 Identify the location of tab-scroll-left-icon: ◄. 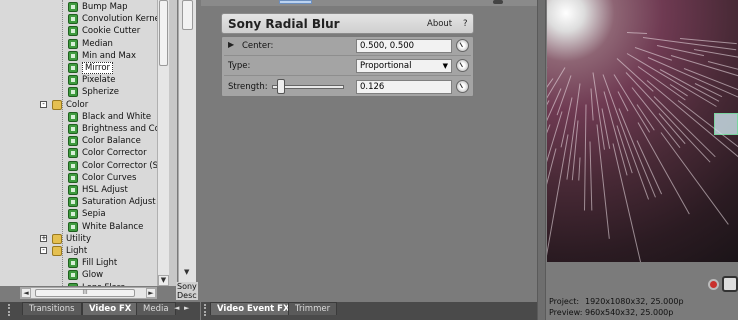
(176, 308).